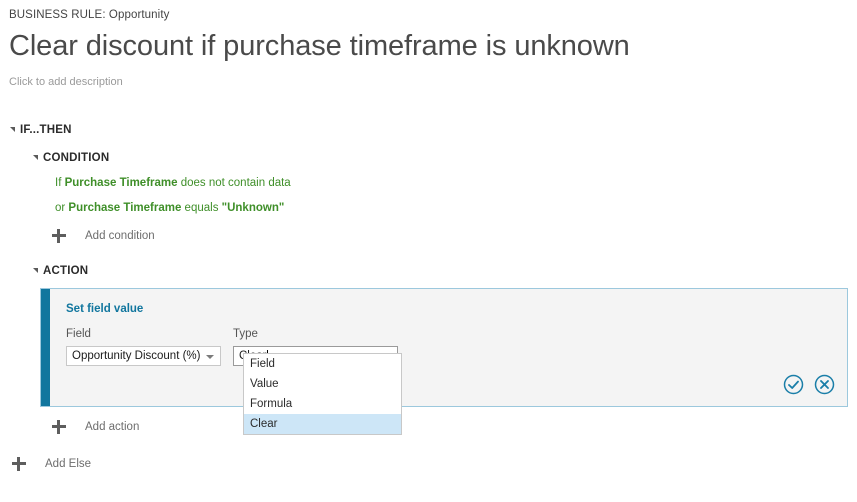  I want to click on dropdown-option-field: Field, so click(322, 364).